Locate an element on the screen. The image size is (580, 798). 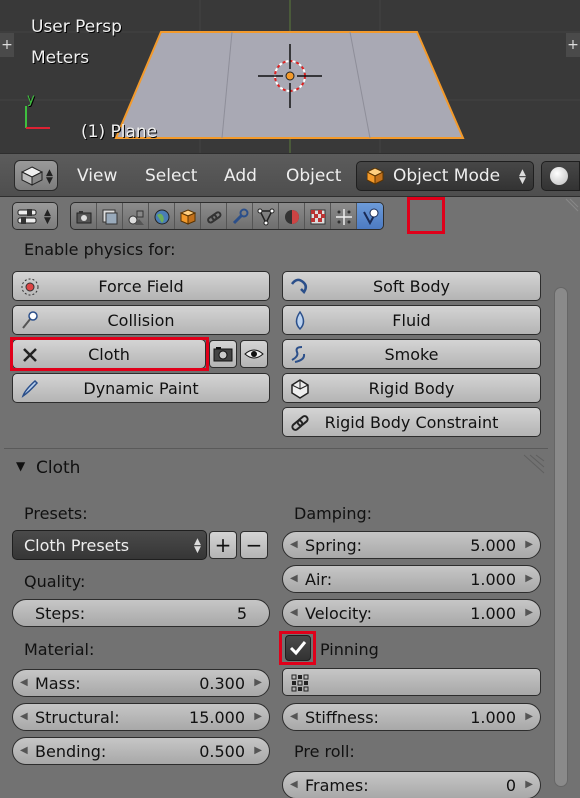
pinning-checkbox is located at coordinates (298, 648).